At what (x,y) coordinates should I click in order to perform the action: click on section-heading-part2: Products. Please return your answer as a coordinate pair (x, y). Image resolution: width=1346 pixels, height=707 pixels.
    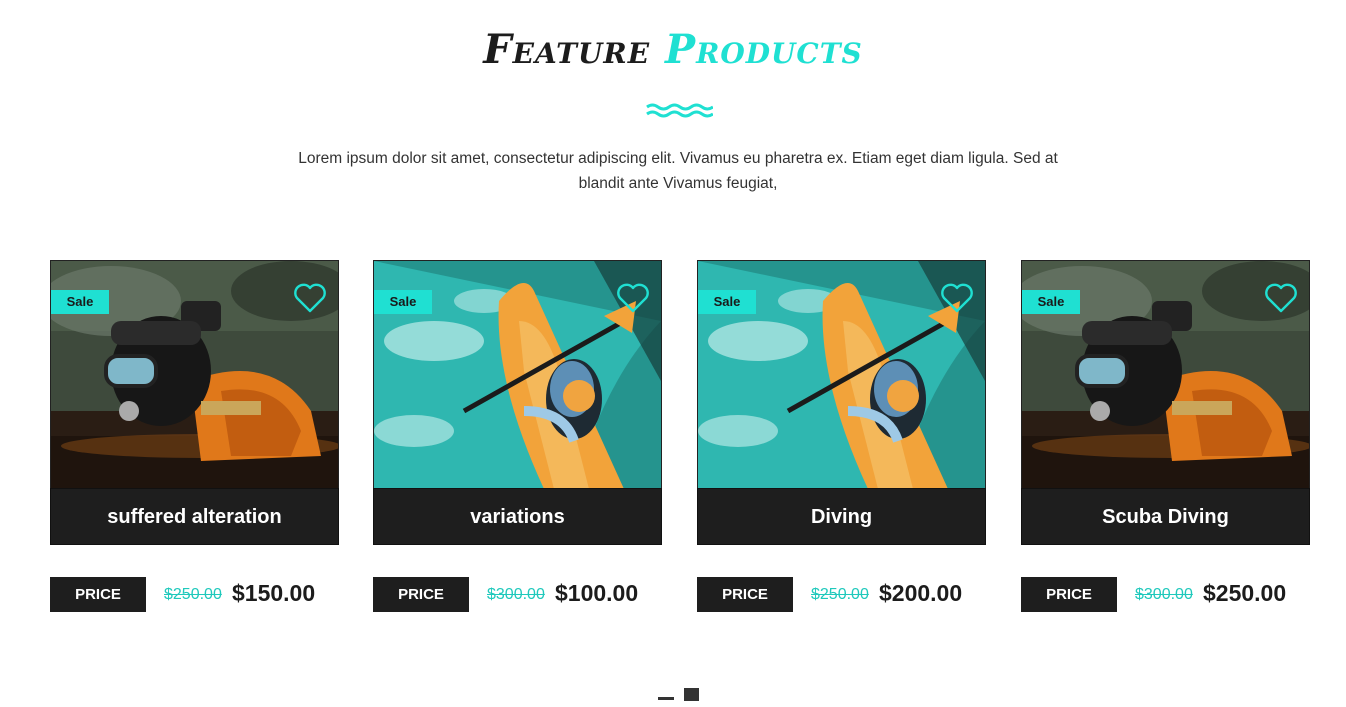
    Looking at the image, I should click on (763, 49).